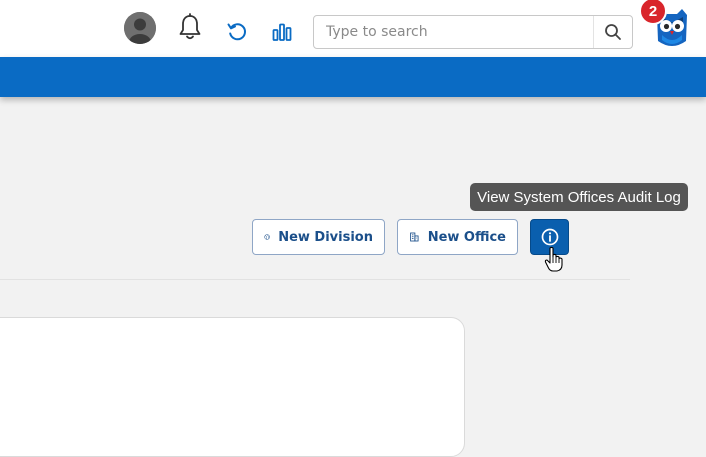  I want to click on hand-cursor-icon, so click(553, 259).